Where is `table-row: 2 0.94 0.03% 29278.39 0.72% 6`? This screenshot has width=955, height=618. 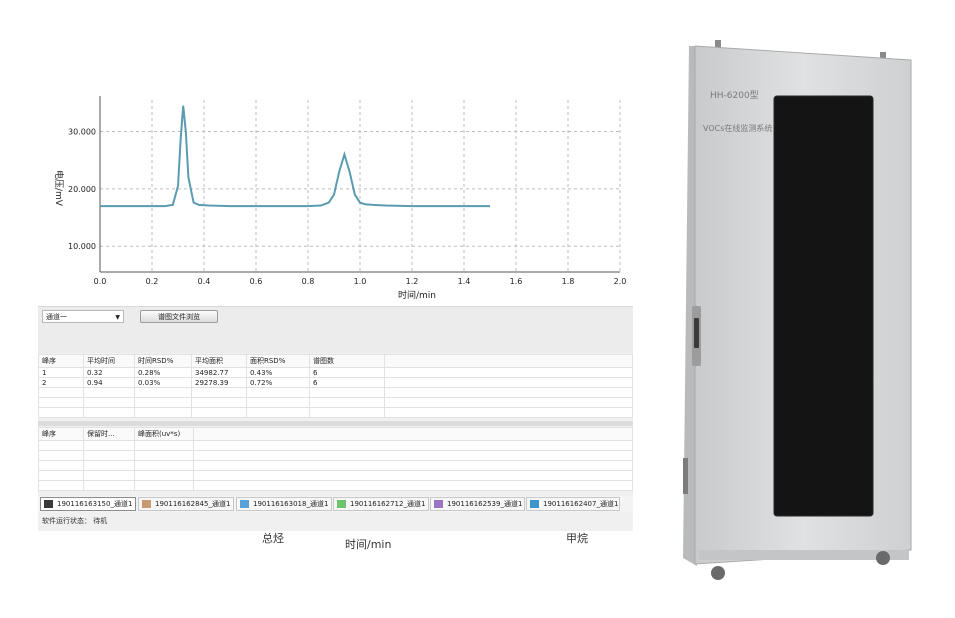
table-row: 2 0.94 0.03% 29278.39 0.72% 6 is located at coordinates (335, 382).